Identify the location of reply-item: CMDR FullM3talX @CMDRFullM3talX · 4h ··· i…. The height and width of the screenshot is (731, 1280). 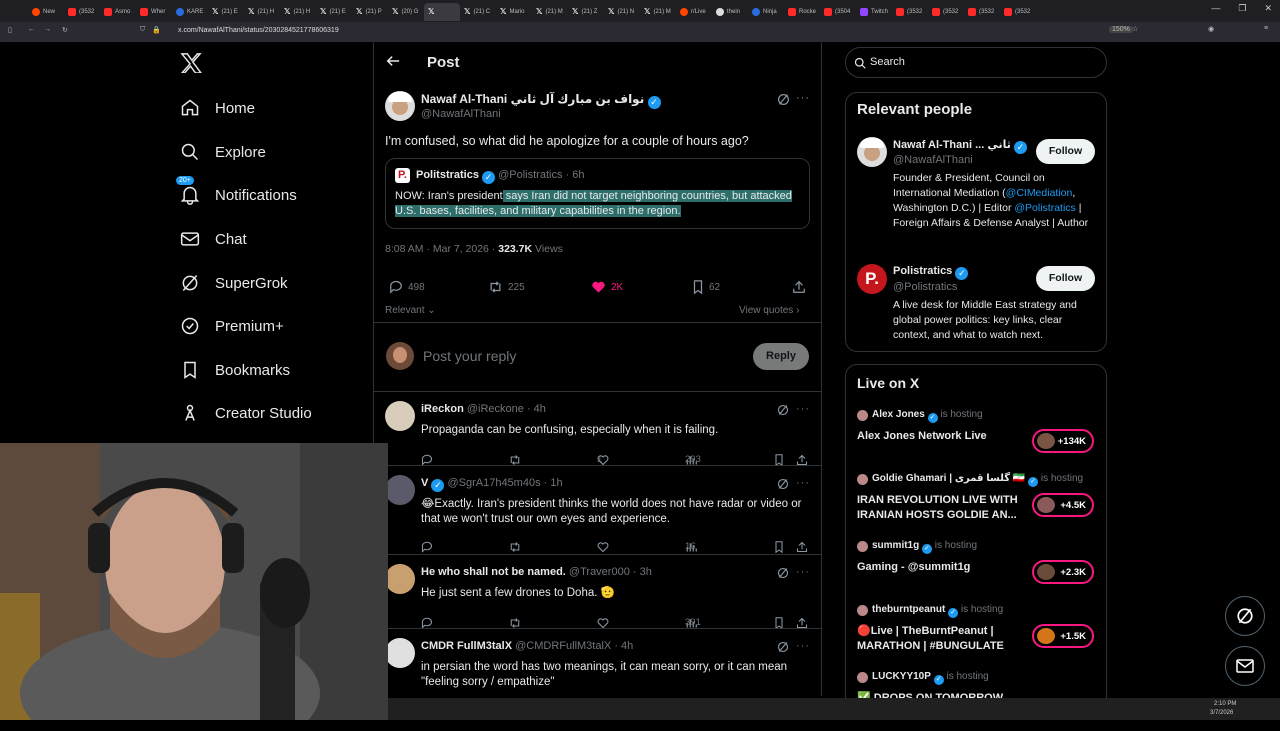
(598, 663).